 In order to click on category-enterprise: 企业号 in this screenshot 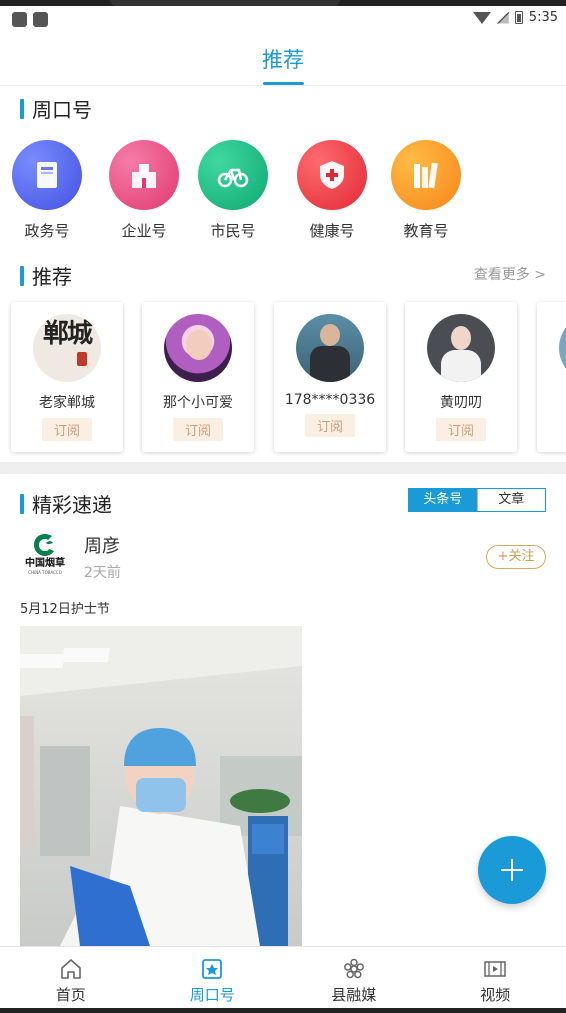, I will do `click(144, 190)`.